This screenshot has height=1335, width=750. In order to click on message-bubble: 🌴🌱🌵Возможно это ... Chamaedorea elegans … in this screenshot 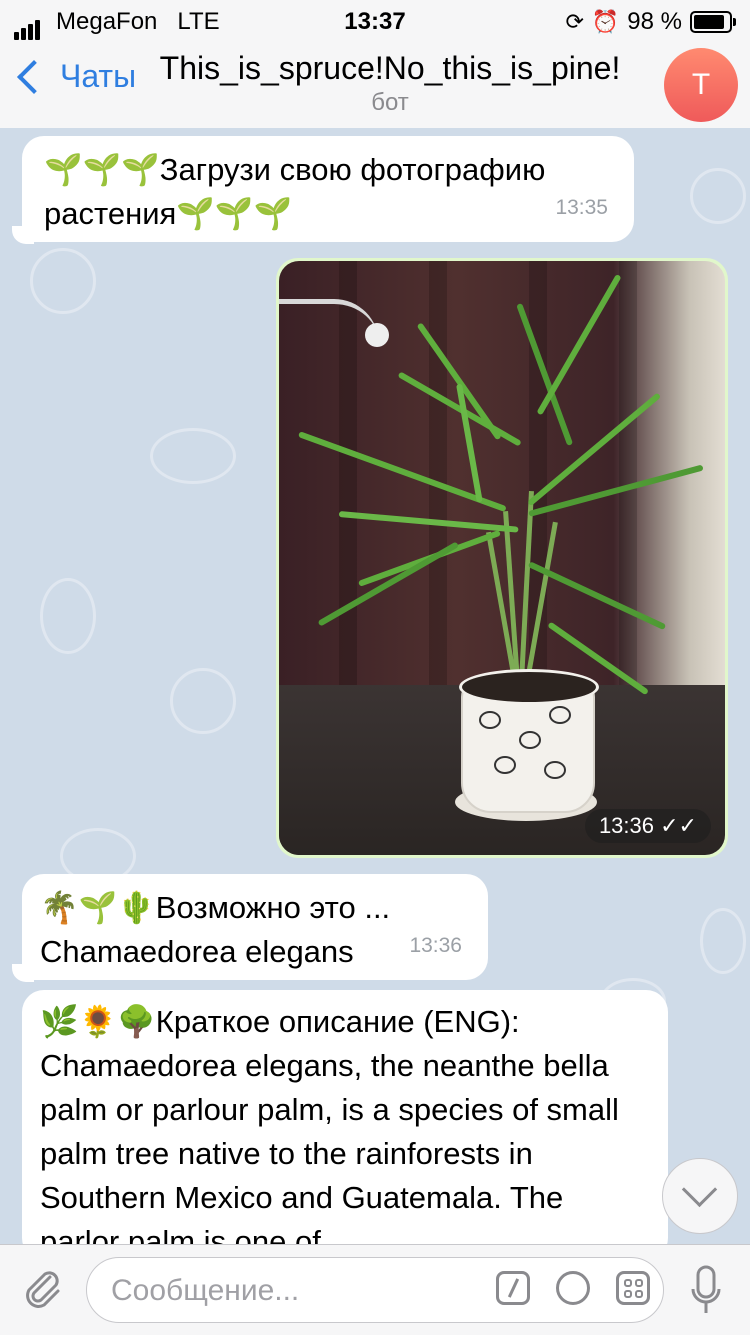, I will do `click(255, 927)`.